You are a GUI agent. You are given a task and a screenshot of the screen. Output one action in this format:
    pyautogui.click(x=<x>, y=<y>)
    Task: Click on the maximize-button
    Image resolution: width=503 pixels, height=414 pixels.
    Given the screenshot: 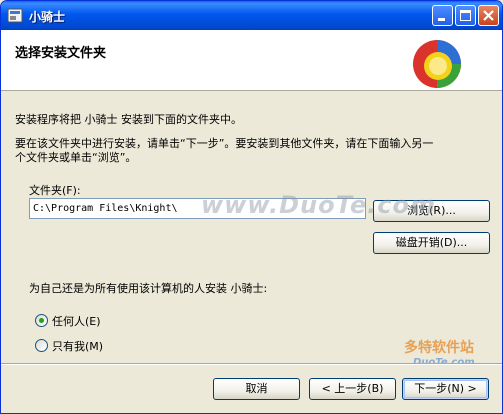 What is the action you would take?
    pyautogui.click(x=465, y=15)
    